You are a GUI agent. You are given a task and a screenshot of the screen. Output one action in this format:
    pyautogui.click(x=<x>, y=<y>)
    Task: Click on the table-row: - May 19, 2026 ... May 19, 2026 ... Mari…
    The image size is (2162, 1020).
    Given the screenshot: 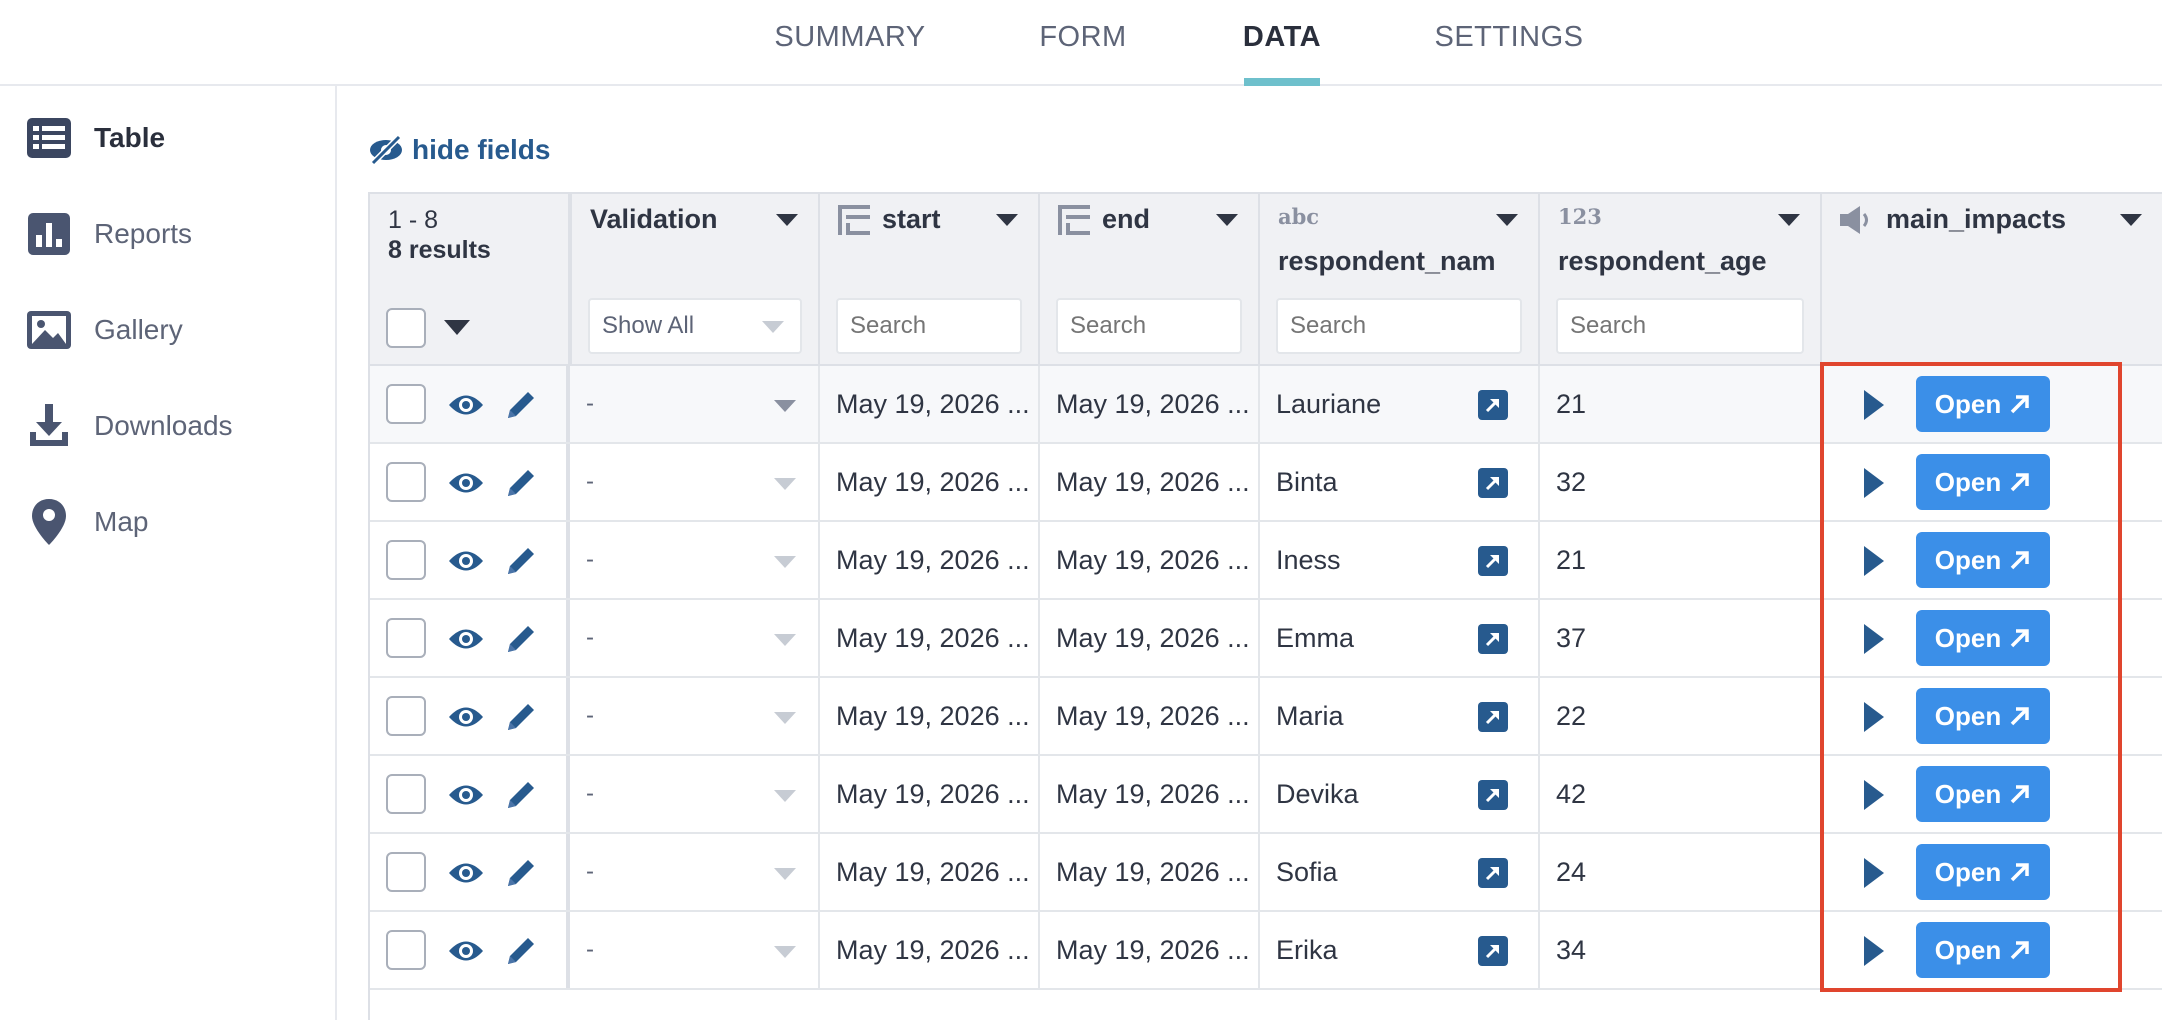 What is the action you would take?
    pyautogui.click(x=1266, y=717)
    